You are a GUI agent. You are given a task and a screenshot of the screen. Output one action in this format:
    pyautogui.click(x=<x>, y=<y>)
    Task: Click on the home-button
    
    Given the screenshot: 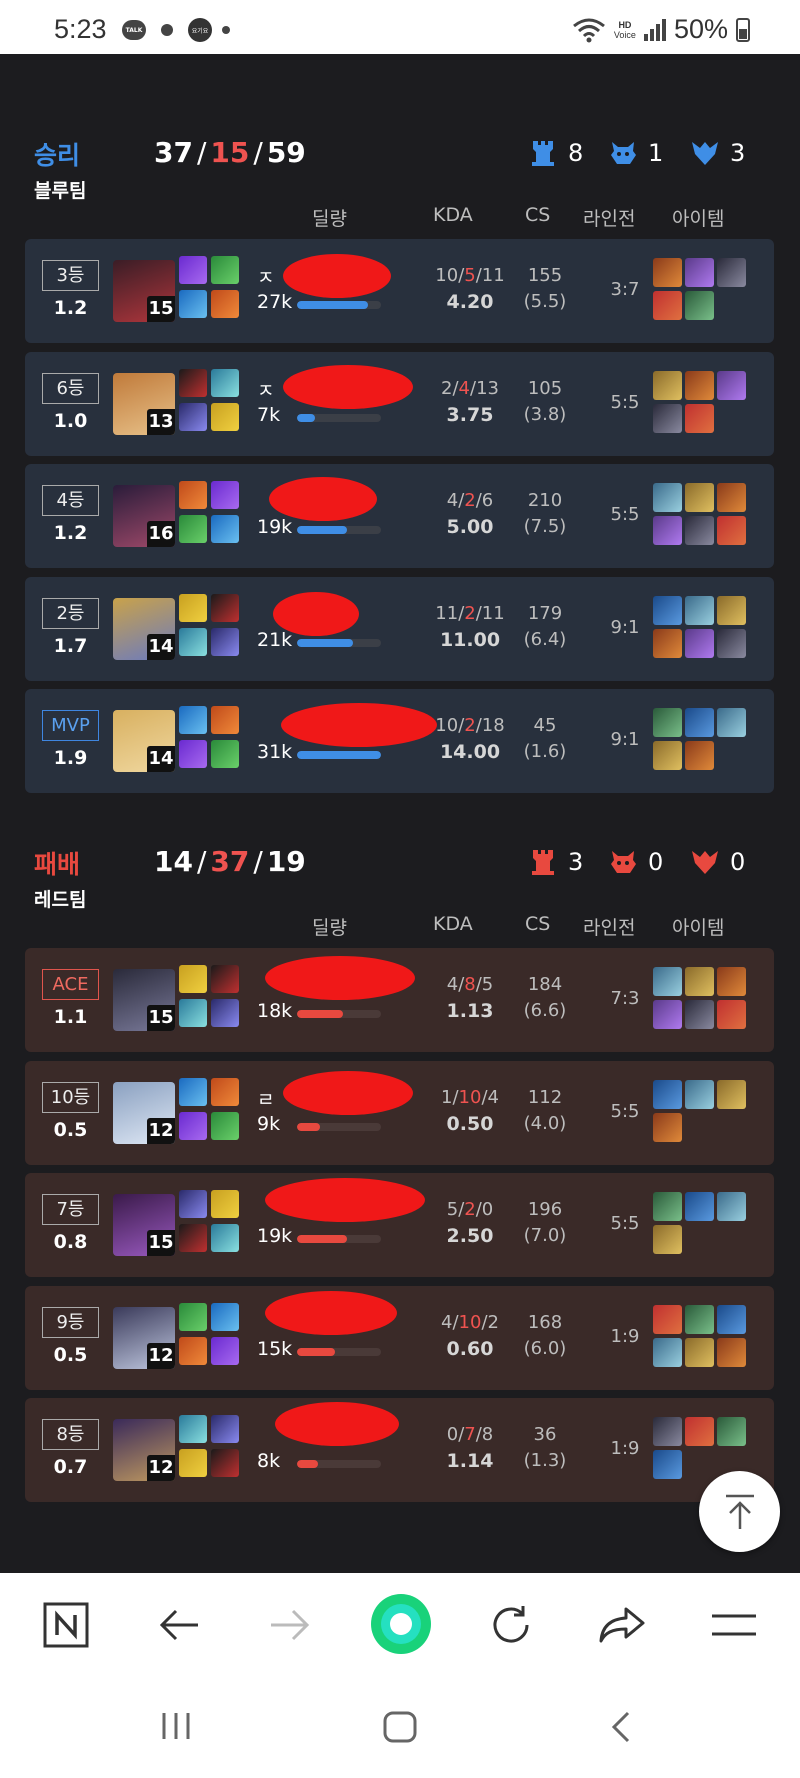 What is the action you would take?
    pyautogui.click(x=400, y=1729)
    